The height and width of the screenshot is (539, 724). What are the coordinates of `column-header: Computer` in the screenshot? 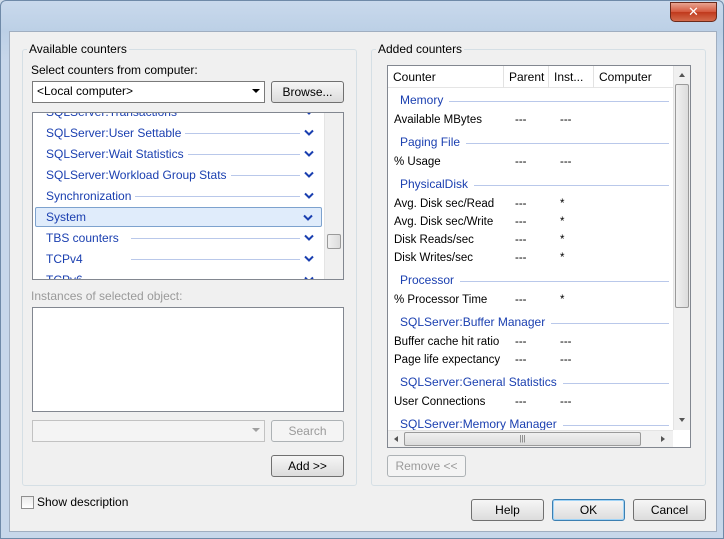 It's located at (639, 77).